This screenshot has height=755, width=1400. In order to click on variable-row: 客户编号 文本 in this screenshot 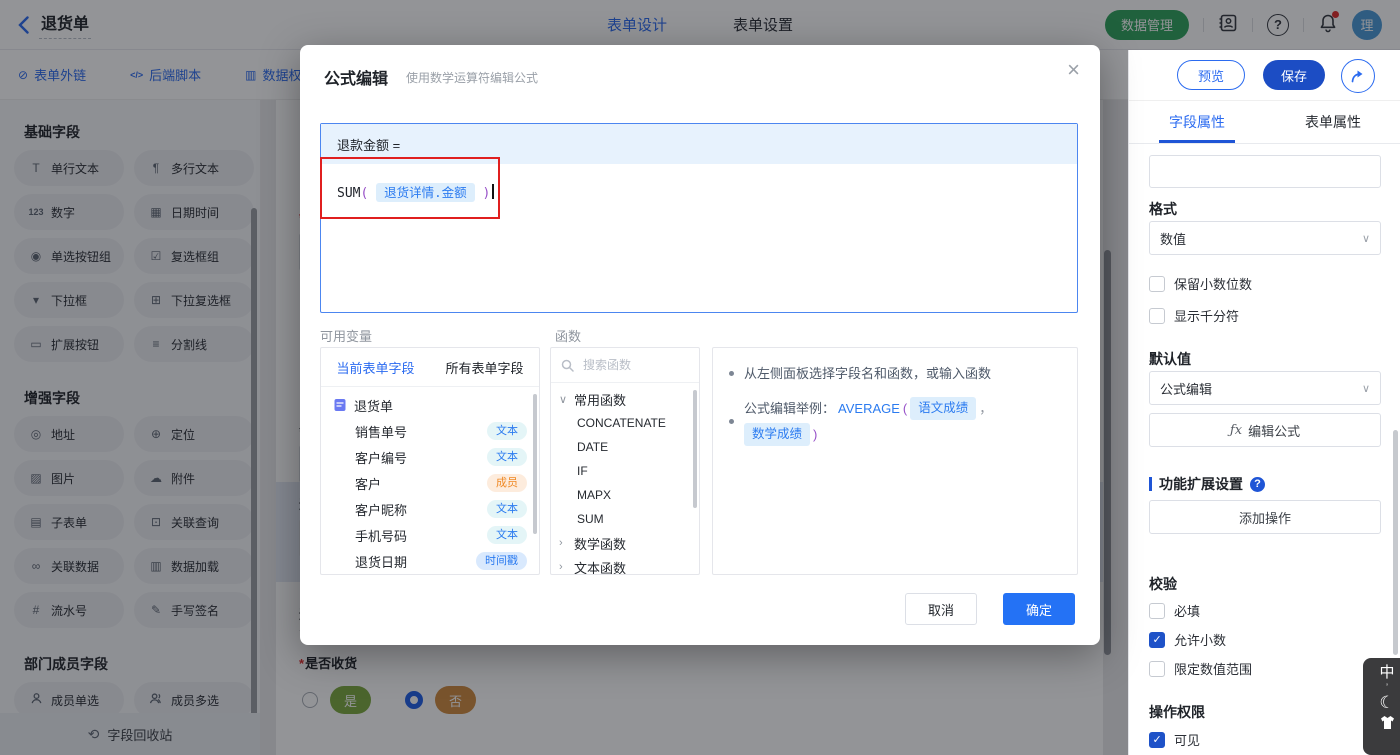, I will do `click(430, 457)`.